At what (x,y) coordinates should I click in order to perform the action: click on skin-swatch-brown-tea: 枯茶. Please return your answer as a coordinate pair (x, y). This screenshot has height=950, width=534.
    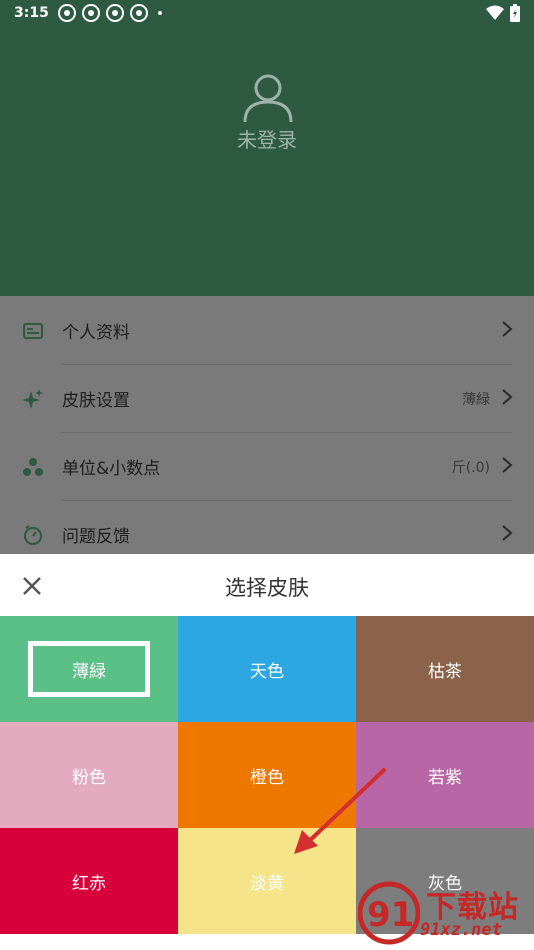
    Looking at the image, I should click on (445, 669).